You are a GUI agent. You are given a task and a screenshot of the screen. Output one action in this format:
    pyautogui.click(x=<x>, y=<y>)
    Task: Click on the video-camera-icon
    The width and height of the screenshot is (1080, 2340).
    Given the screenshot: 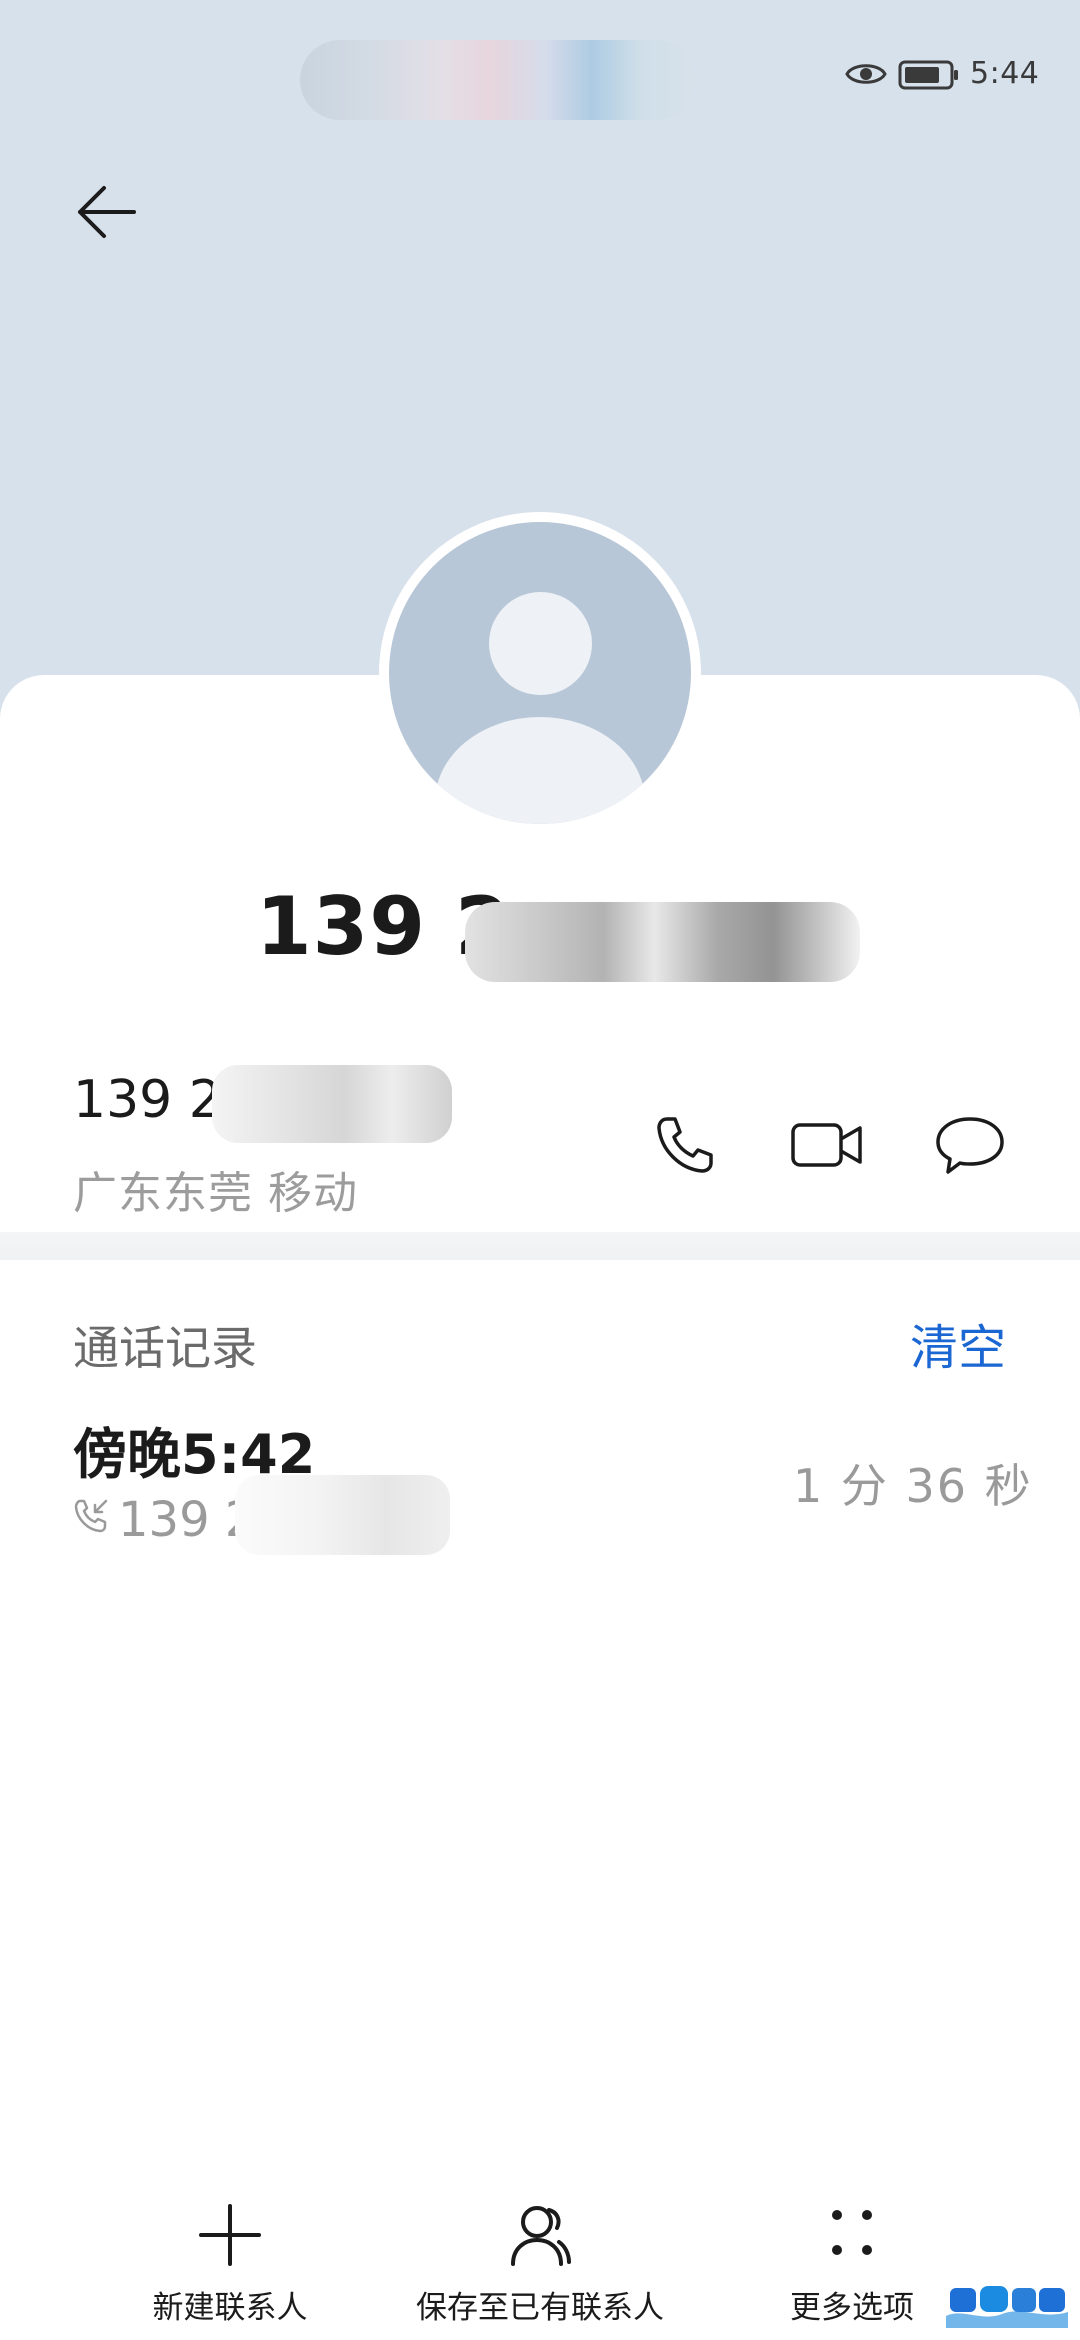 What is the action you would take?
    pyautogui.click(x=826, y=1145)
    